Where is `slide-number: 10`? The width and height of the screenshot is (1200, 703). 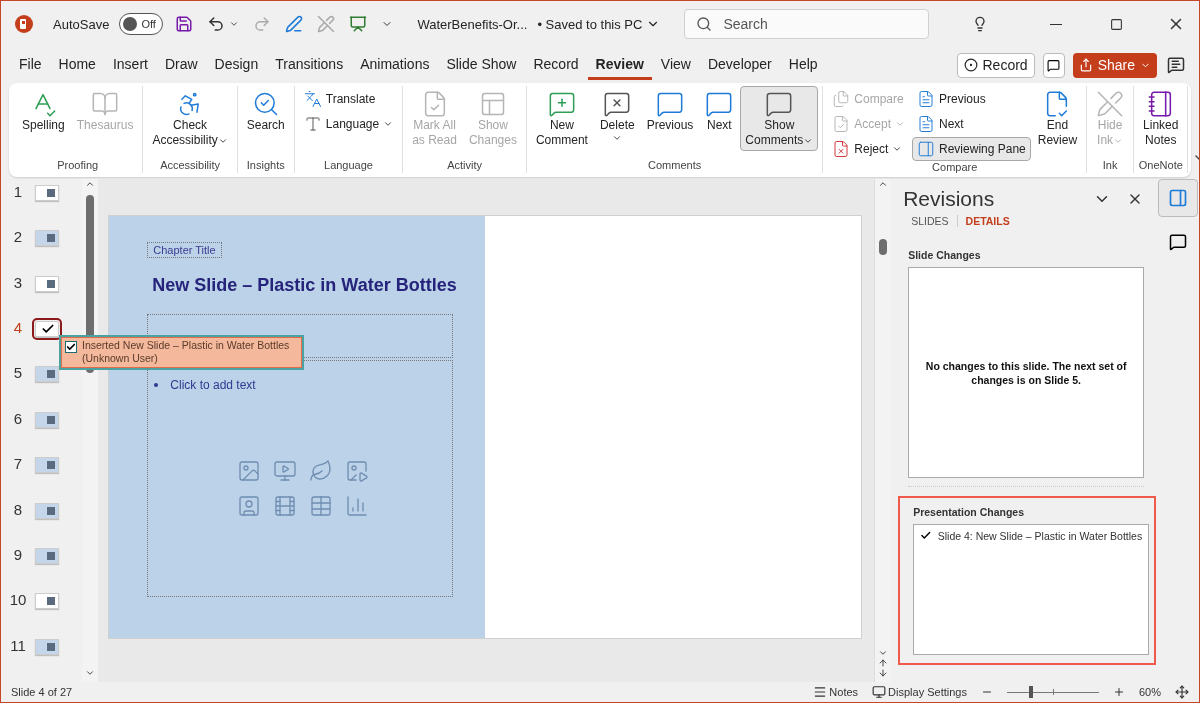
slide-number: 10 is located at coordinates (18, 600).